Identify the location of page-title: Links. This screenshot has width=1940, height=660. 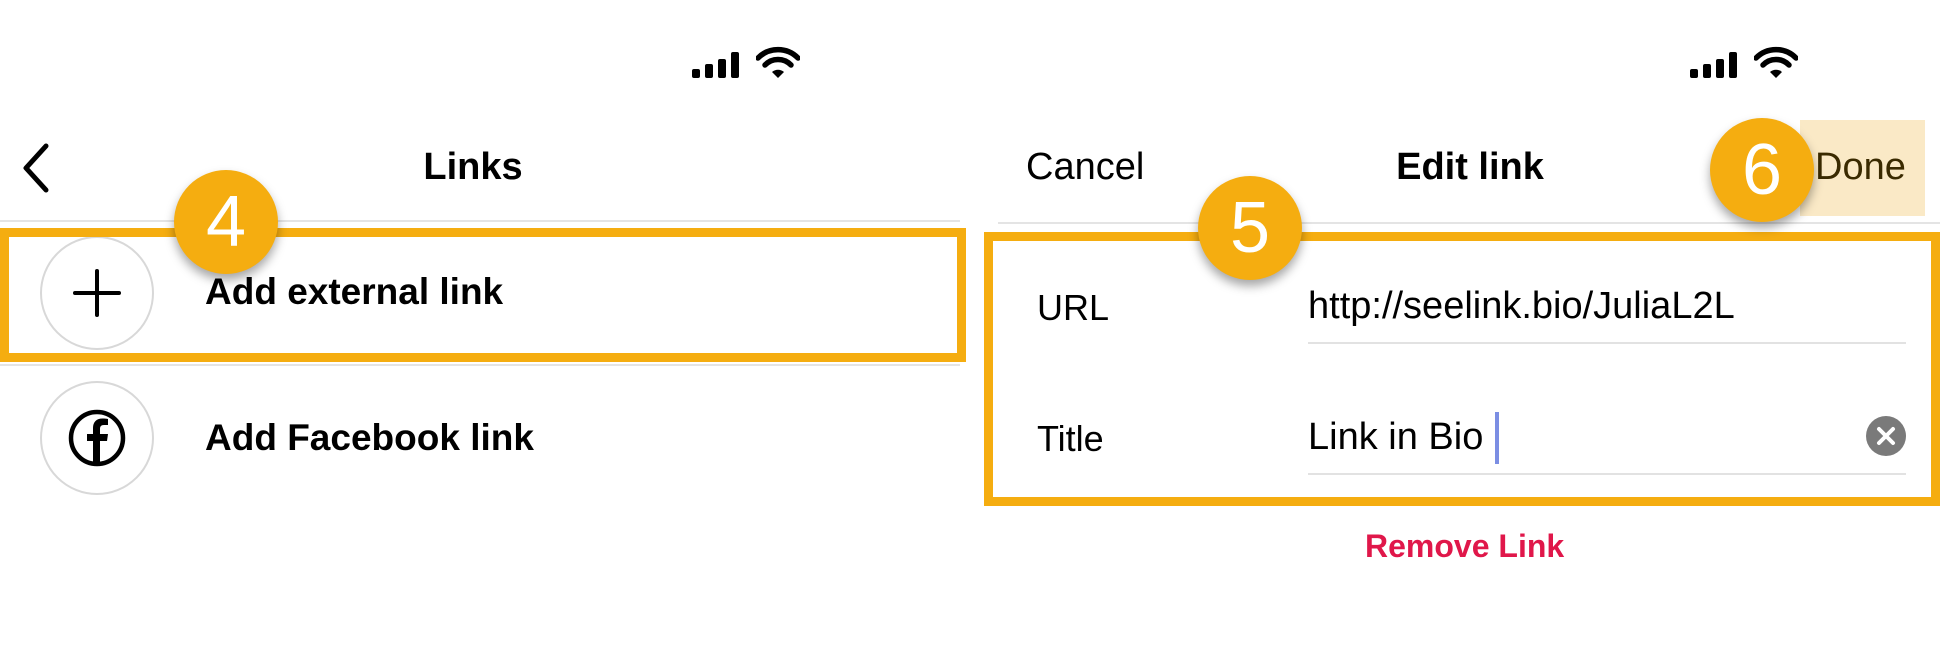
(473, 167).